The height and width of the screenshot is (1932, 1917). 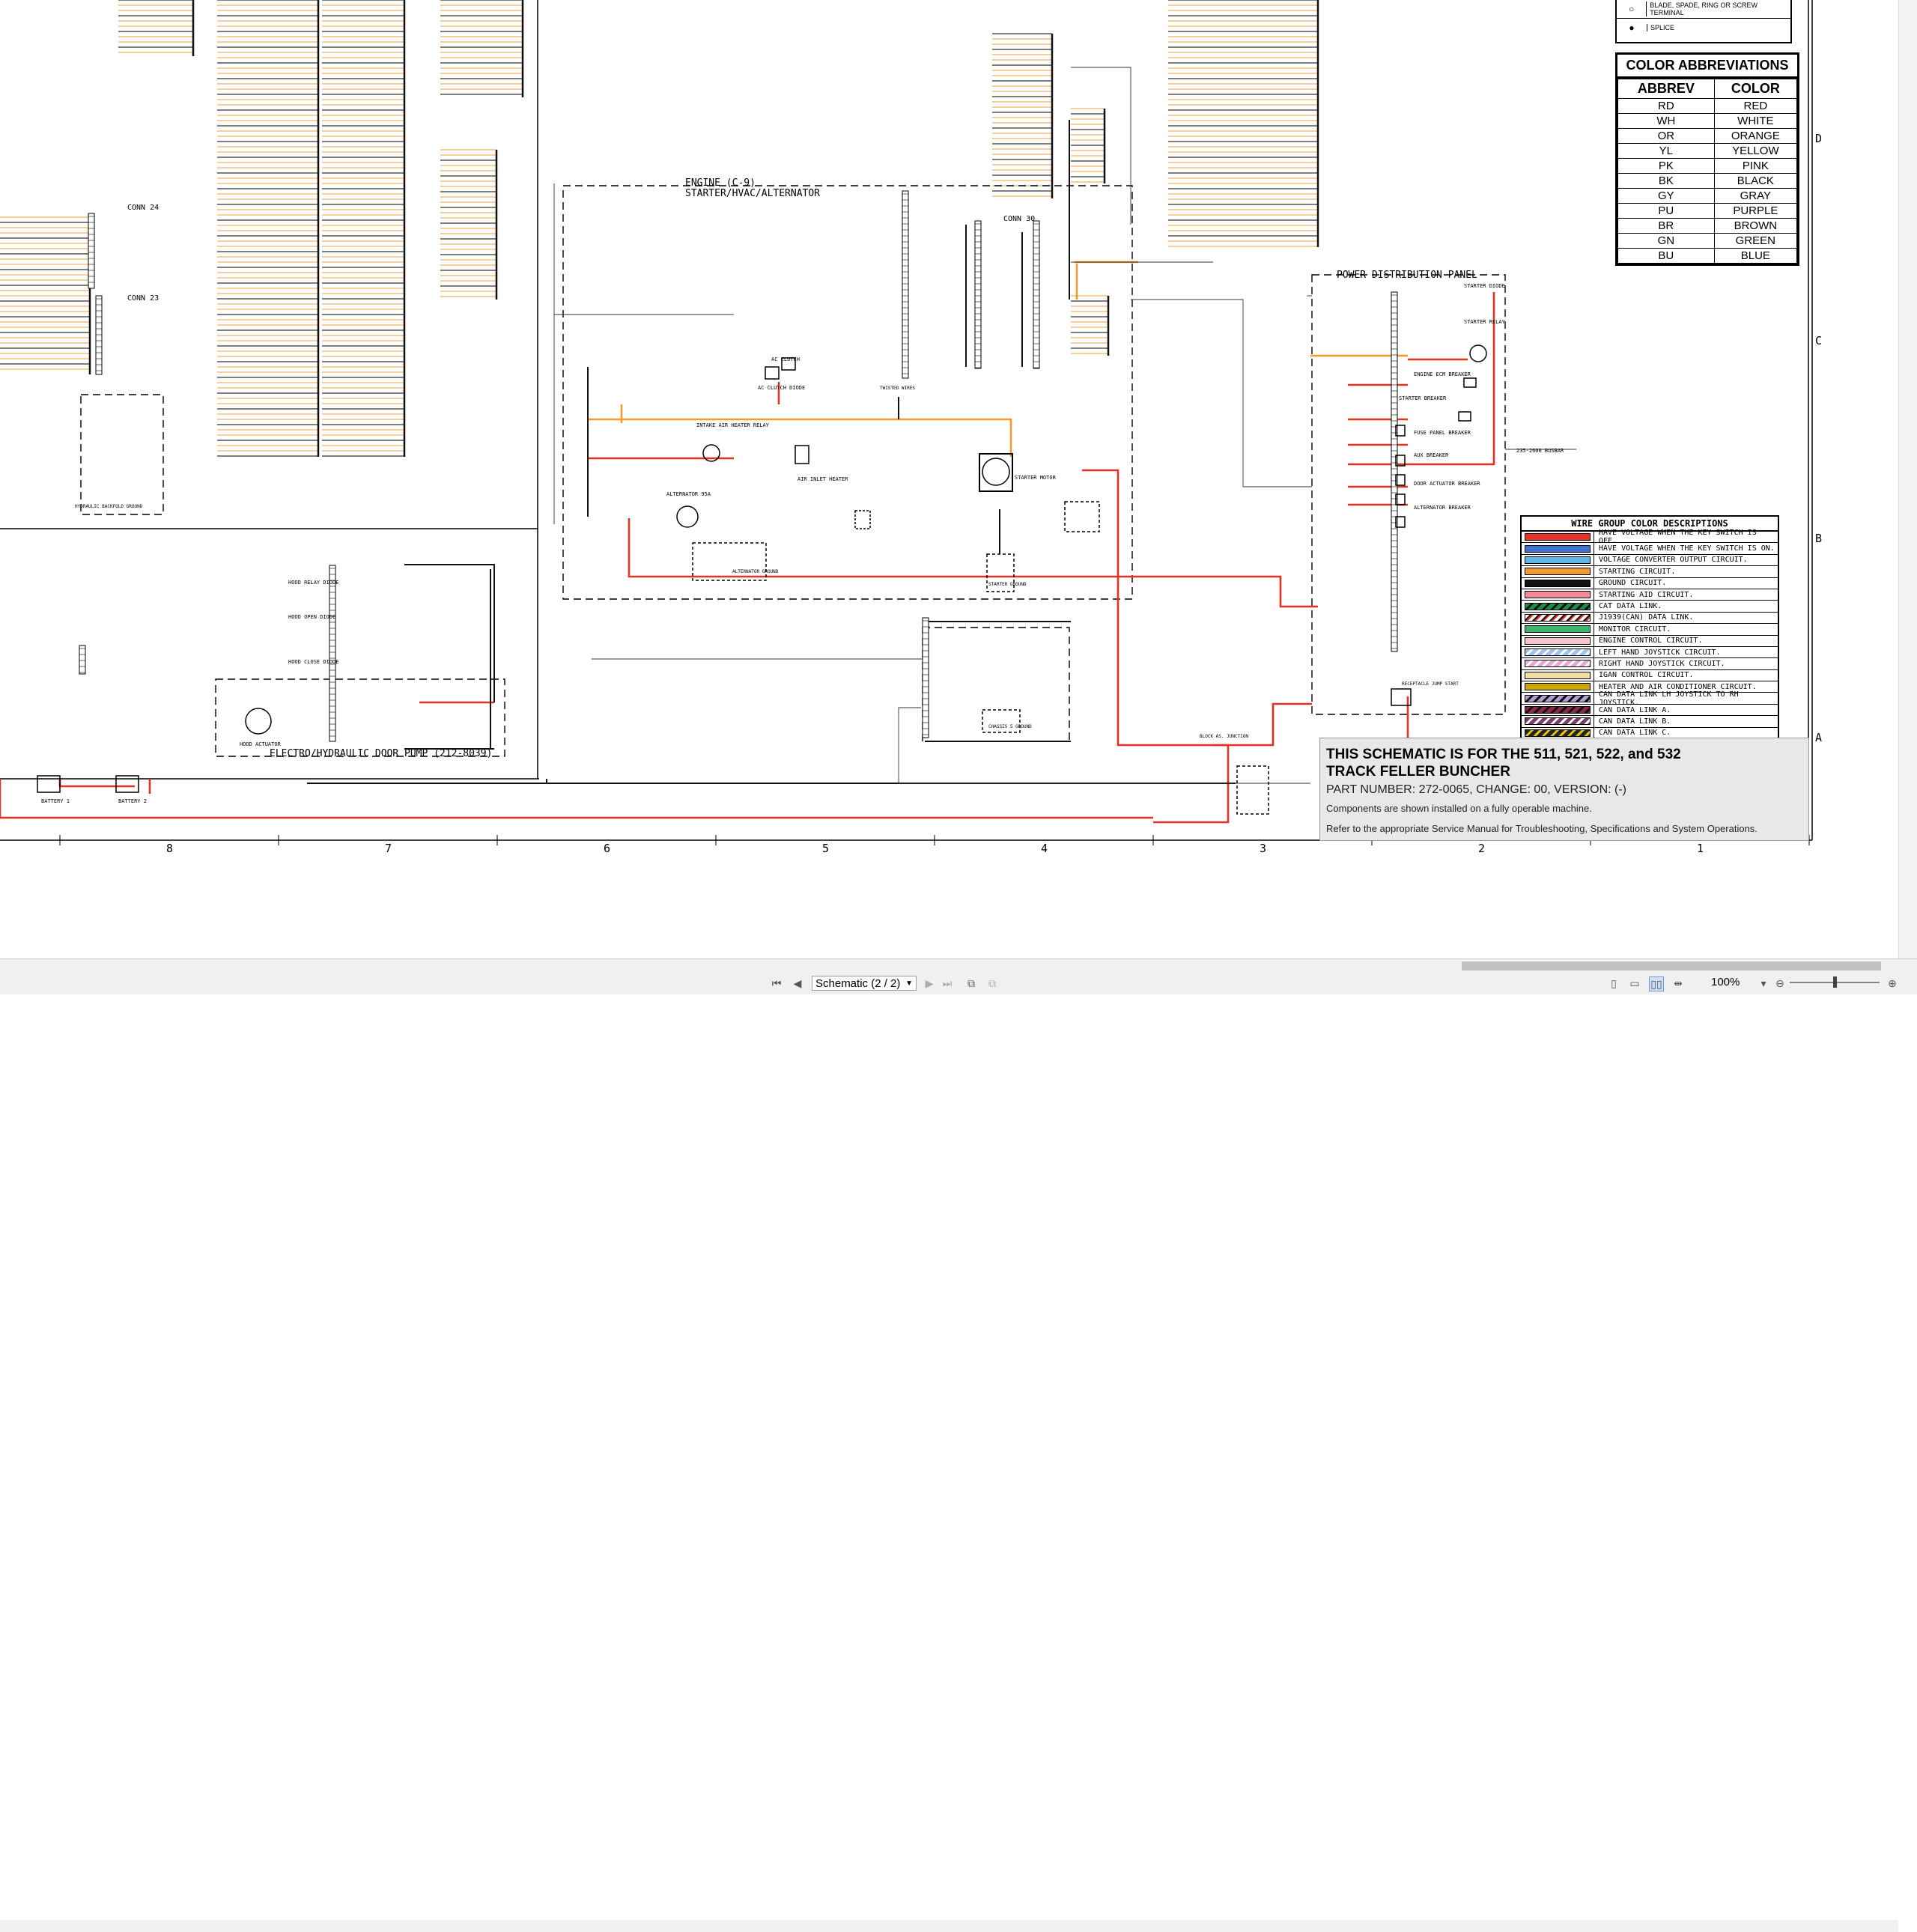 What do you see at coordinates (1780, 983) in the screenshot?
I see `zoom-out-icon: ⊖` at bounding box center [1780, 983].